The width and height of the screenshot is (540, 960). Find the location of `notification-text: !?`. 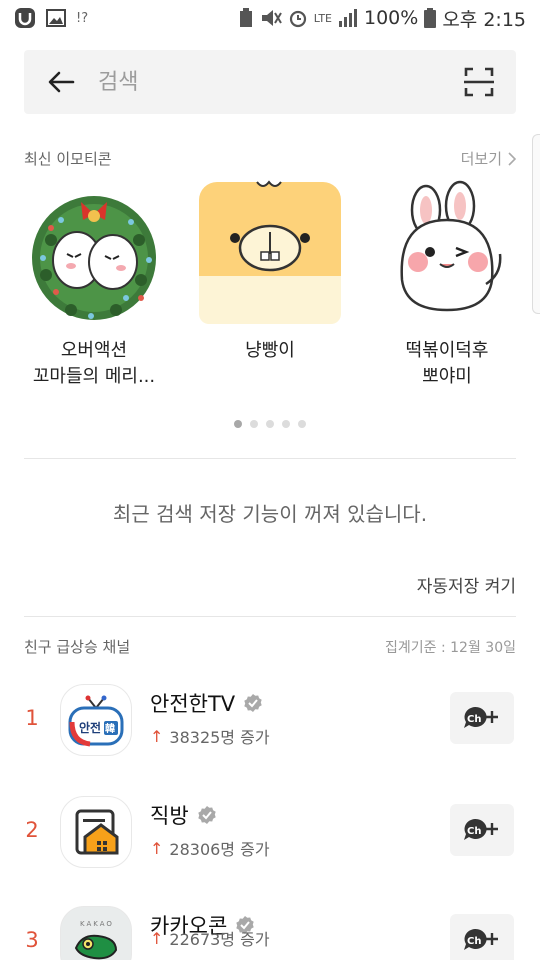

notification-text: !? is located at coordinates (82, 18).